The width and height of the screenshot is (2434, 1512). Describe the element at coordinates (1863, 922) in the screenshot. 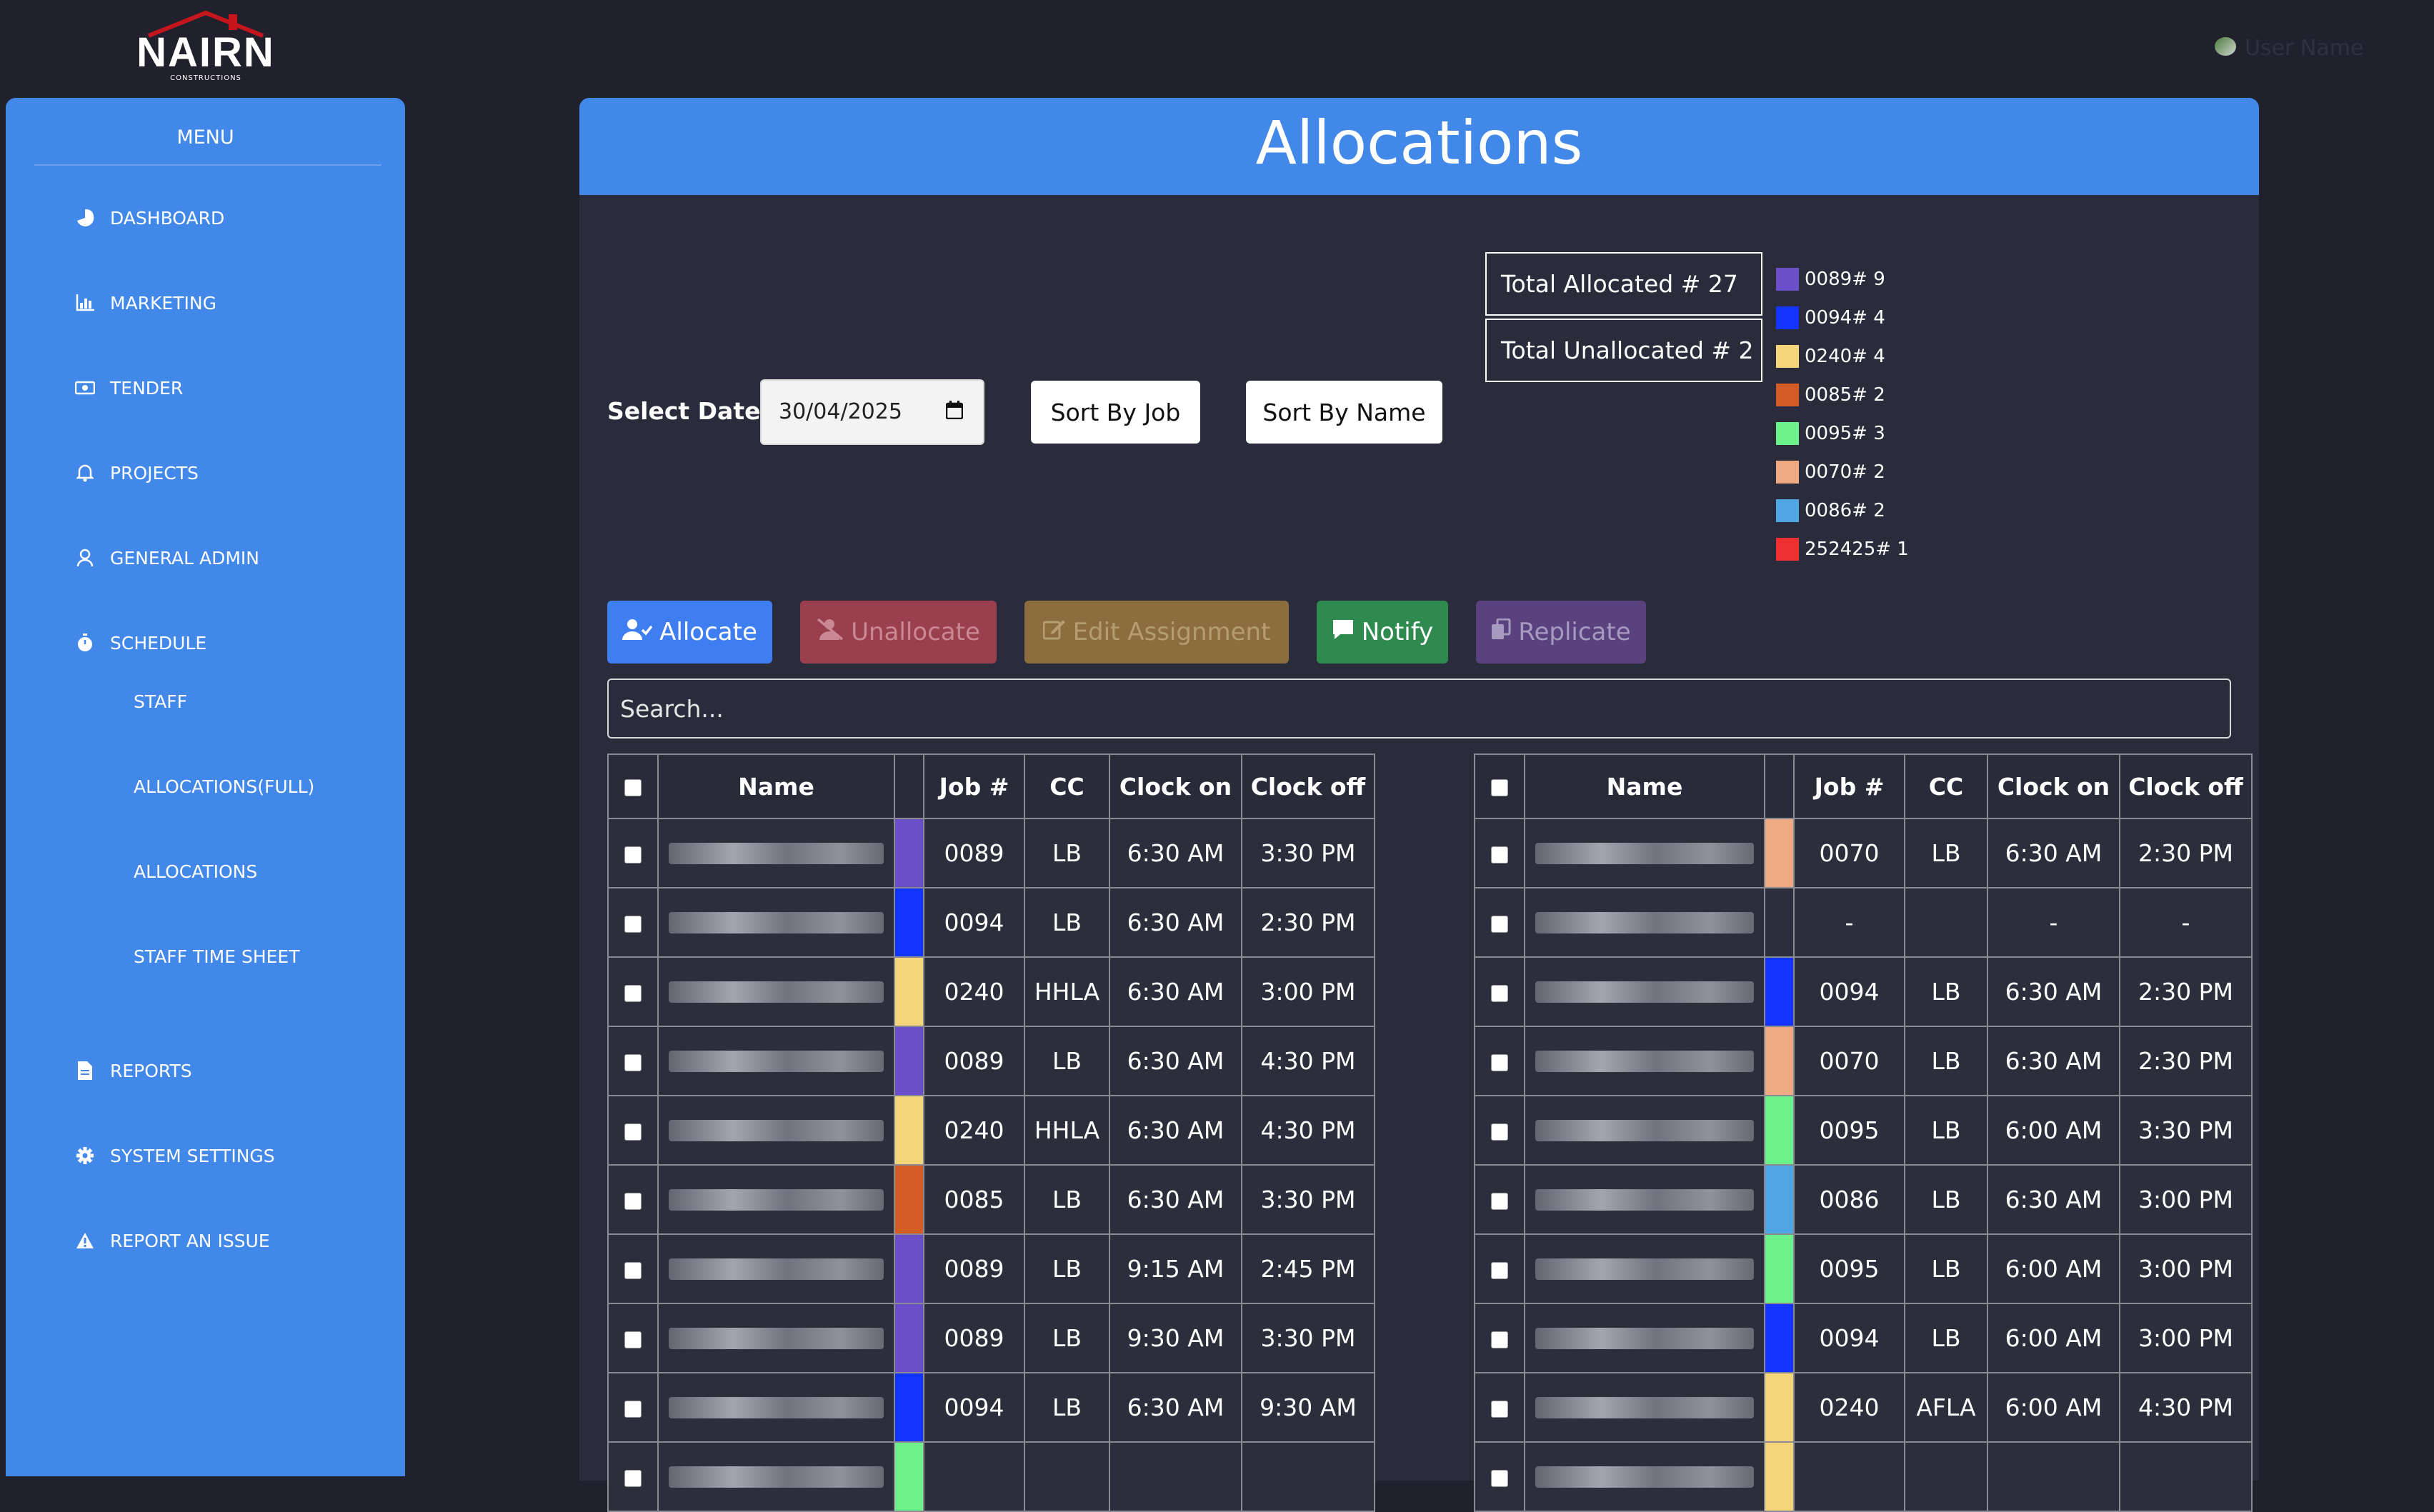

I see `table-row: ---` at that location.